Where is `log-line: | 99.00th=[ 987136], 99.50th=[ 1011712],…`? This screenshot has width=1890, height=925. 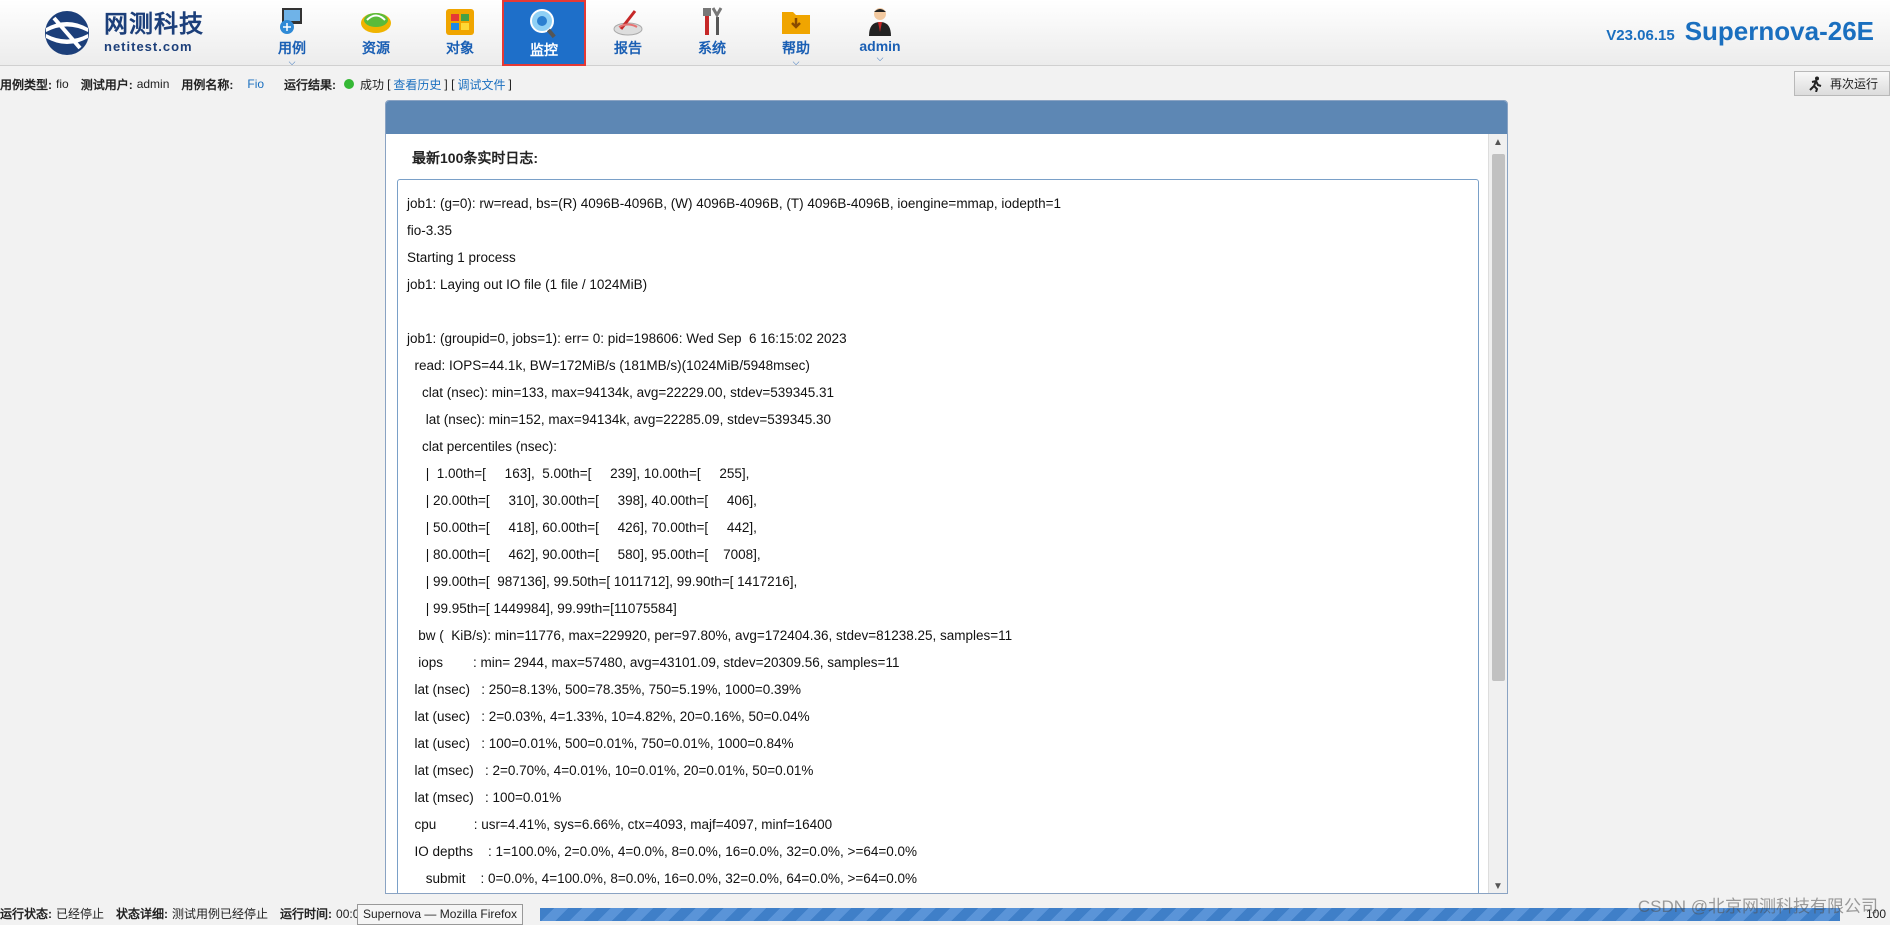 log-line: | 99.00th=[ 987136], 99.50th=[ 1011712],… is located at coordinates (602, 581).